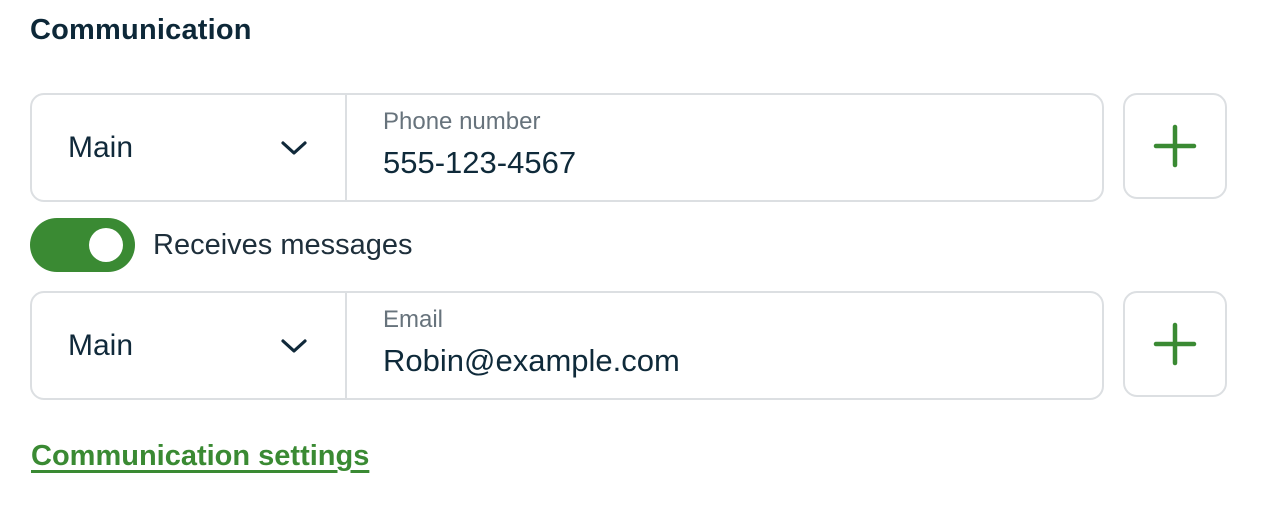 This screenshot has width=1262, height=512. What do you see at coordinates (189, 345) in the screenshot?
I see `email-type-select: Main` at bounding box center [189, 345].